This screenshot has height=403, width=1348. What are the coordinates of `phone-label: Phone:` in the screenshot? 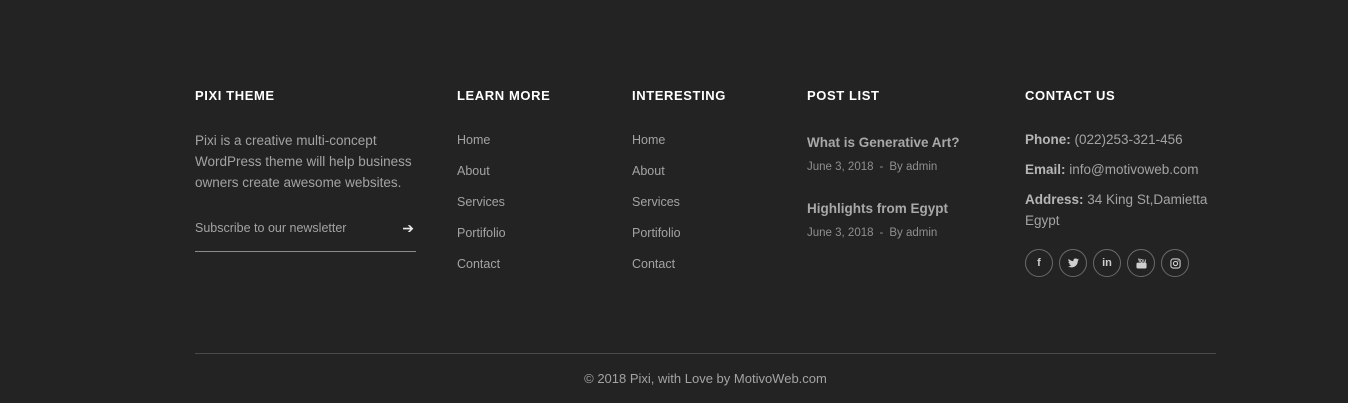 It's located at (1048, 139).